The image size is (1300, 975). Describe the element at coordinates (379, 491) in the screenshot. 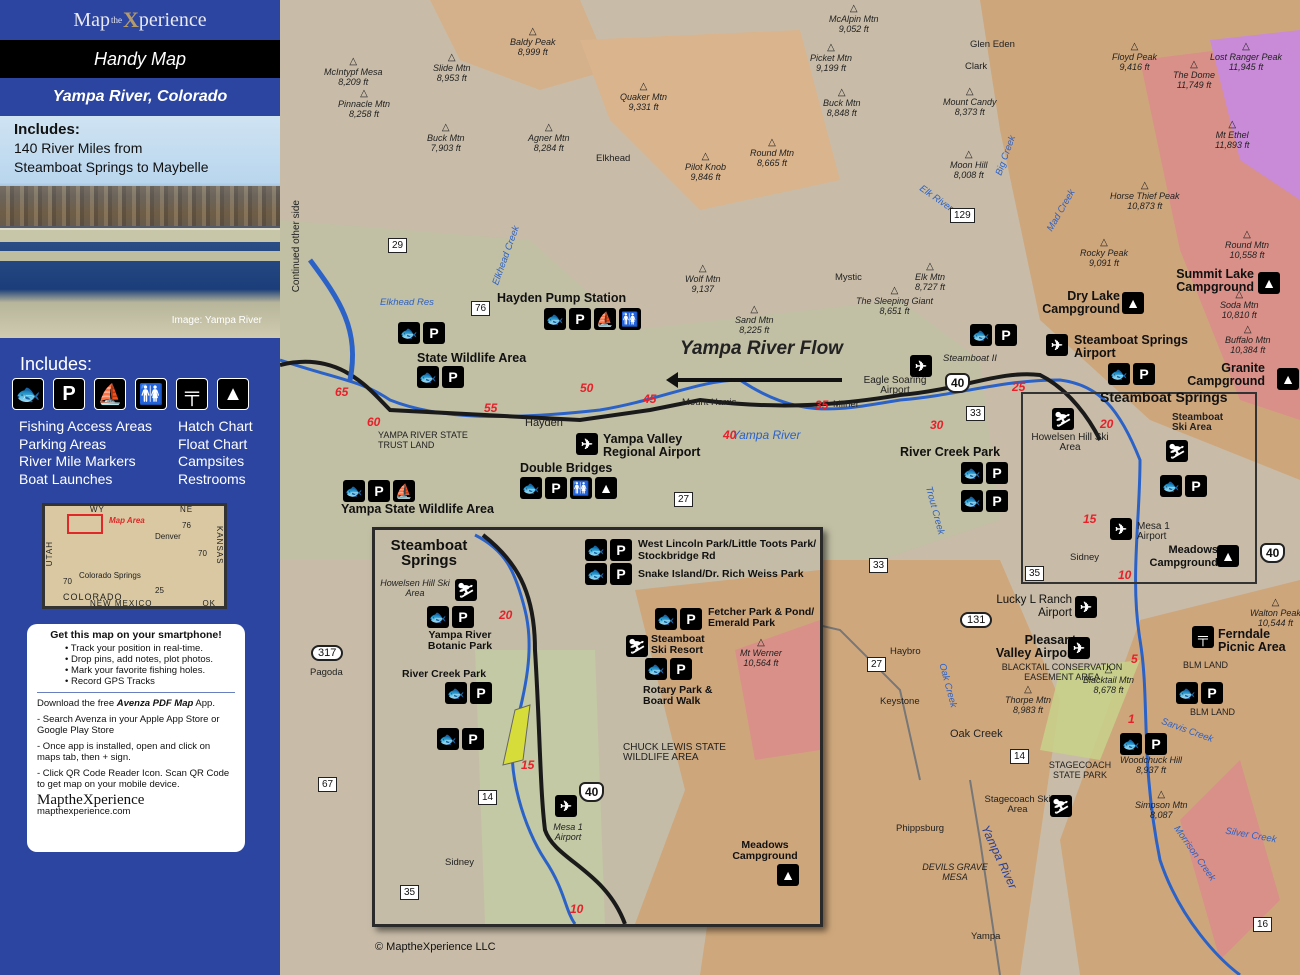

I see `yampa-swa-symbols: 🐟 P ⛵` at that location.